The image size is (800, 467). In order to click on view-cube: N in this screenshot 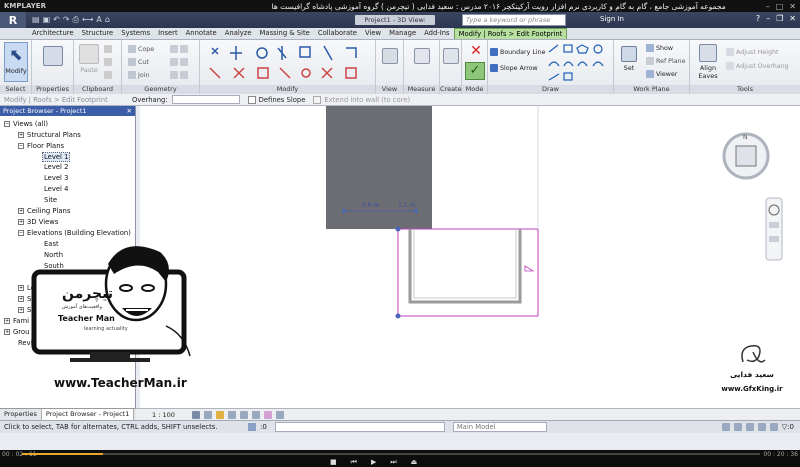, I will do `click(746, 156)`.